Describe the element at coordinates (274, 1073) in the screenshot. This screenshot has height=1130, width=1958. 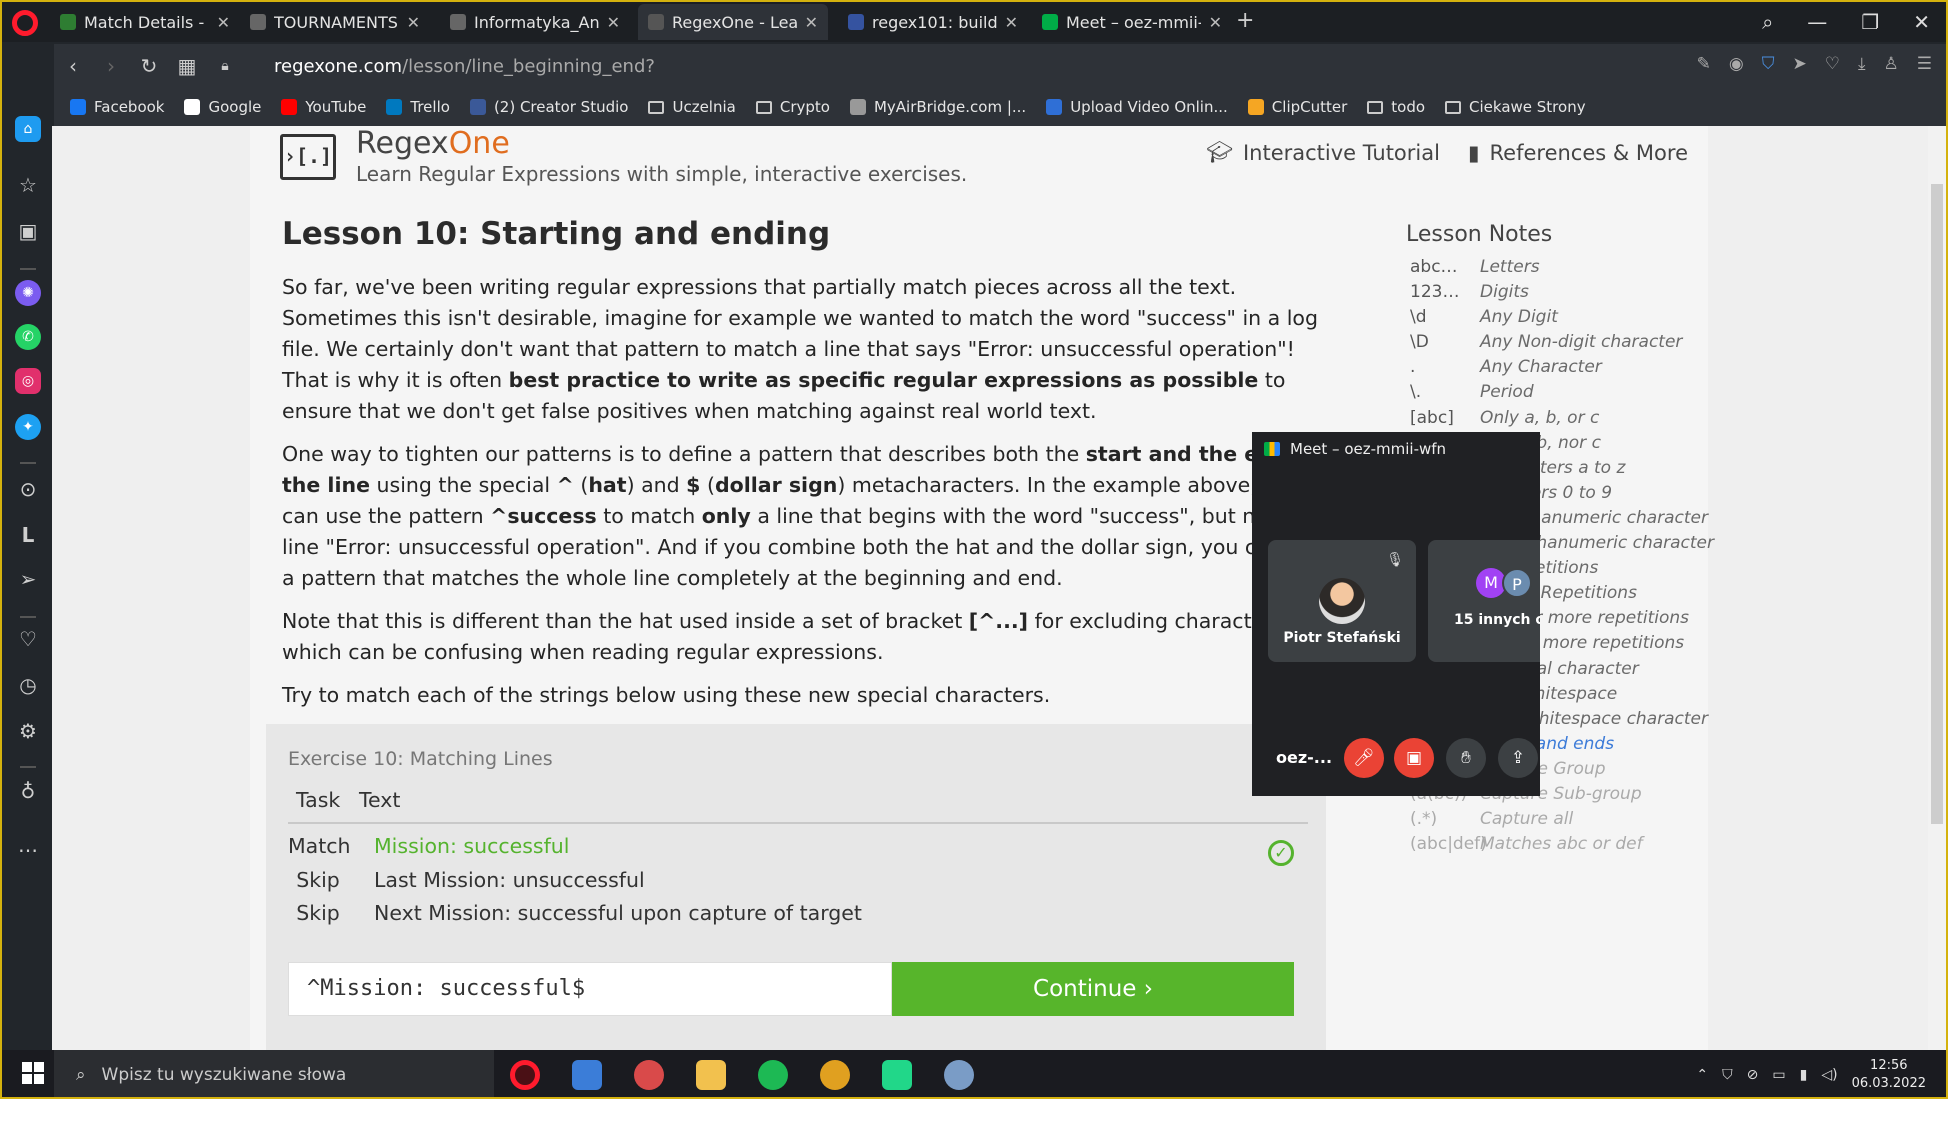
I see `taskbar-search: ⌕ Wpisz tu wyszukiwane słowa` at that location.